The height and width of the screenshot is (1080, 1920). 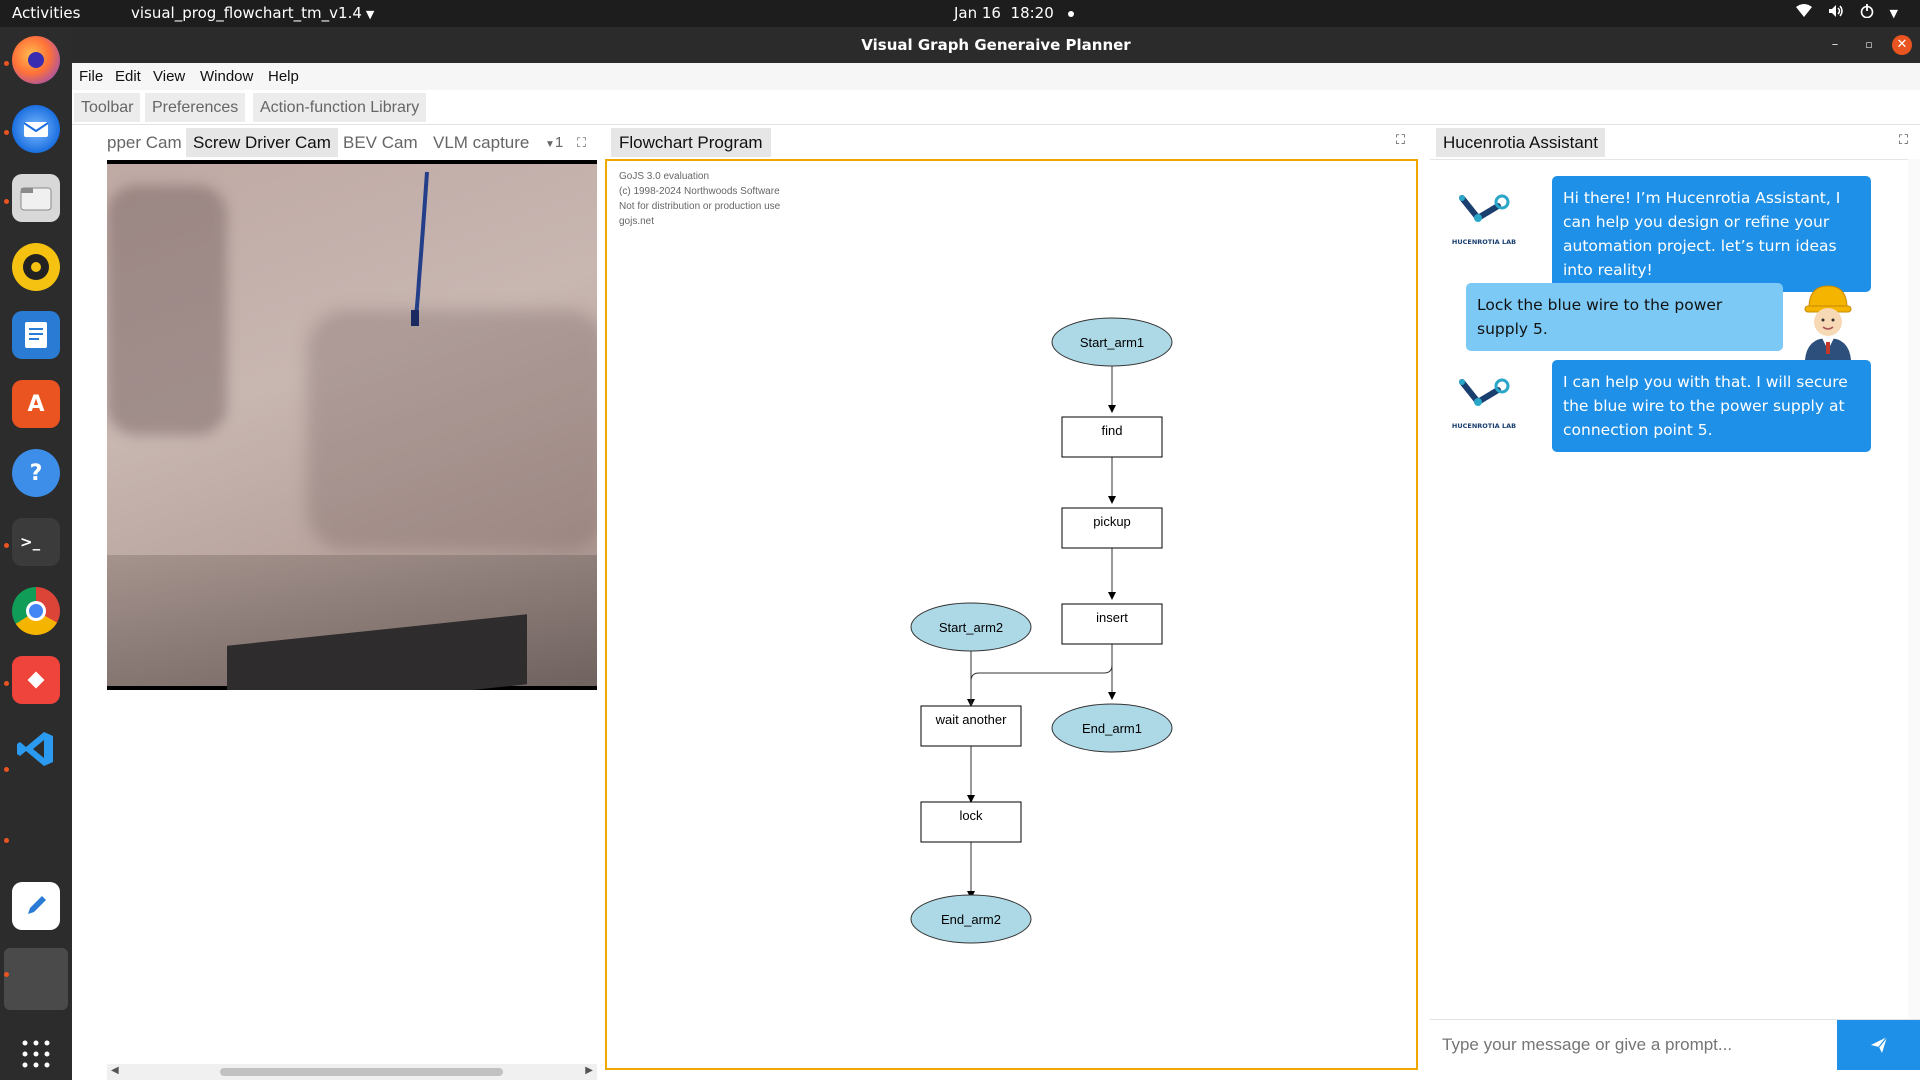 I want to click on node-start-arm2: Start_arm2, so click(x=971, y=627).